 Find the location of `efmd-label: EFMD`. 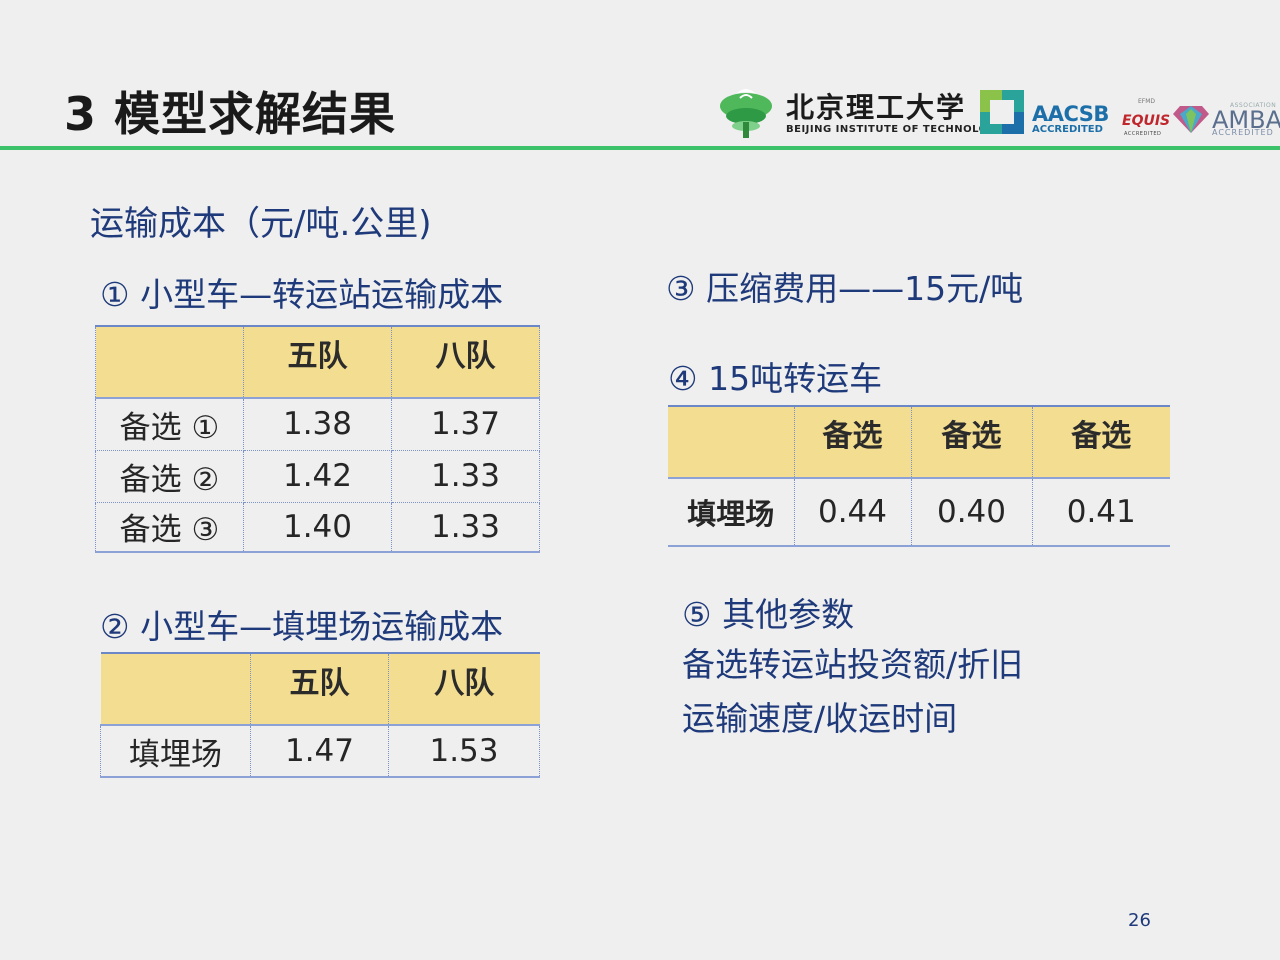

efmd-label: EFMD is located at coordinates (1147, 101).